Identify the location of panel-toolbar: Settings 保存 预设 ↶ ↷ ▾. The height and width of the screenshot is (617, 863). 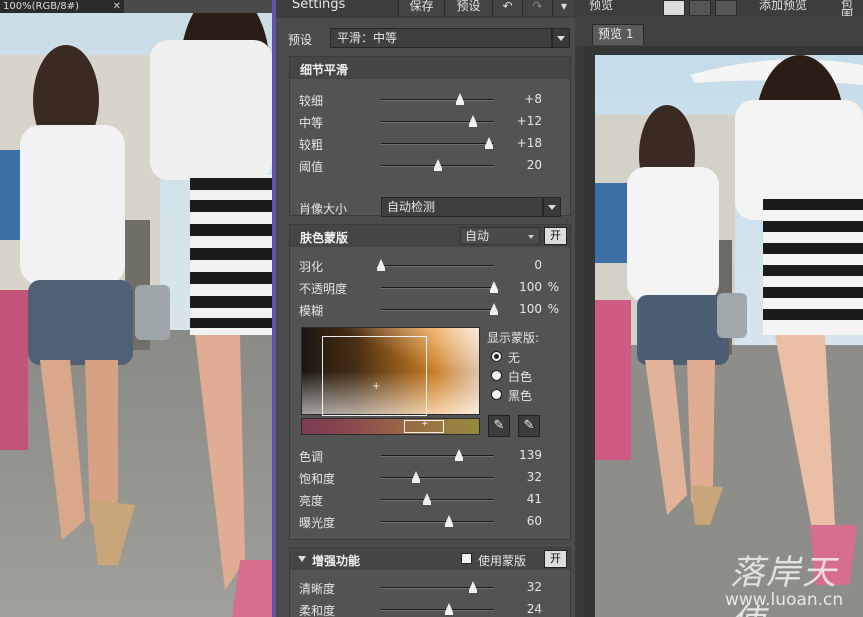
(425, 9).